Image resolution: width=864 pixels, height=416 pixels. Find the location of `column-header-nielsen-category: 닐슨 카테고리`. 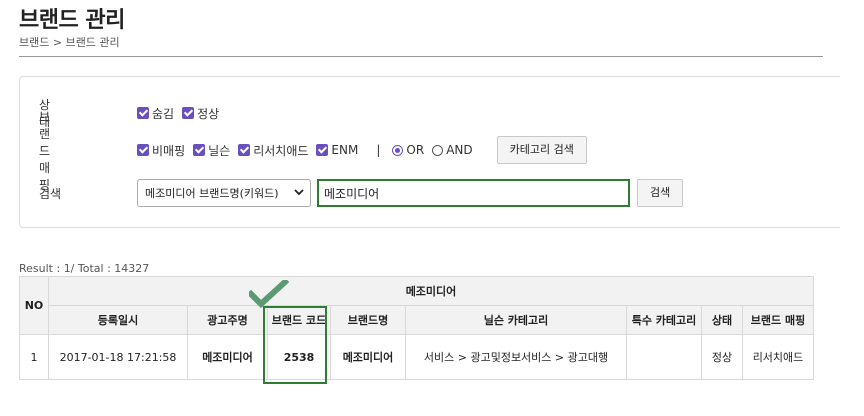

column-header-nielsen-category: 닐슨 카테고리 is located at coordinates (516, 320).